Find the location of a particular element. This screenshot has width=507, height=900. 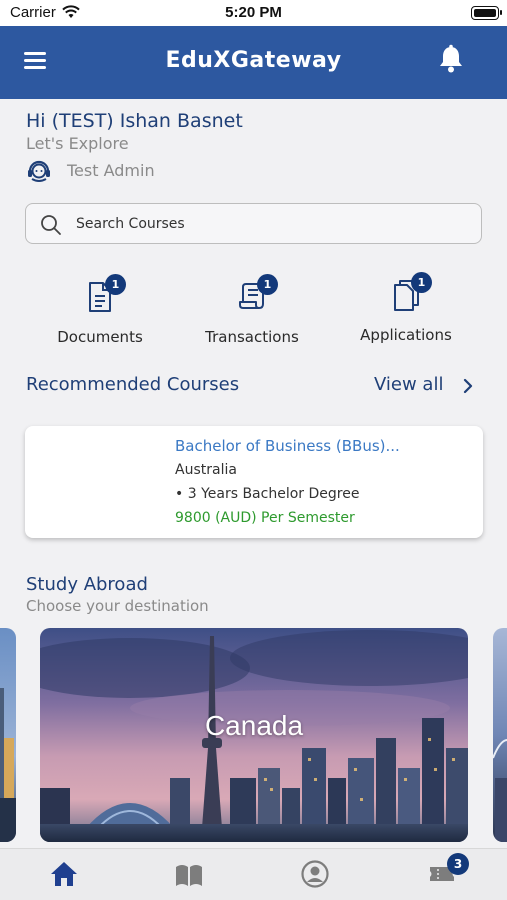

explore-subtitle: Let's Explore is located at coordinates (77, 143).